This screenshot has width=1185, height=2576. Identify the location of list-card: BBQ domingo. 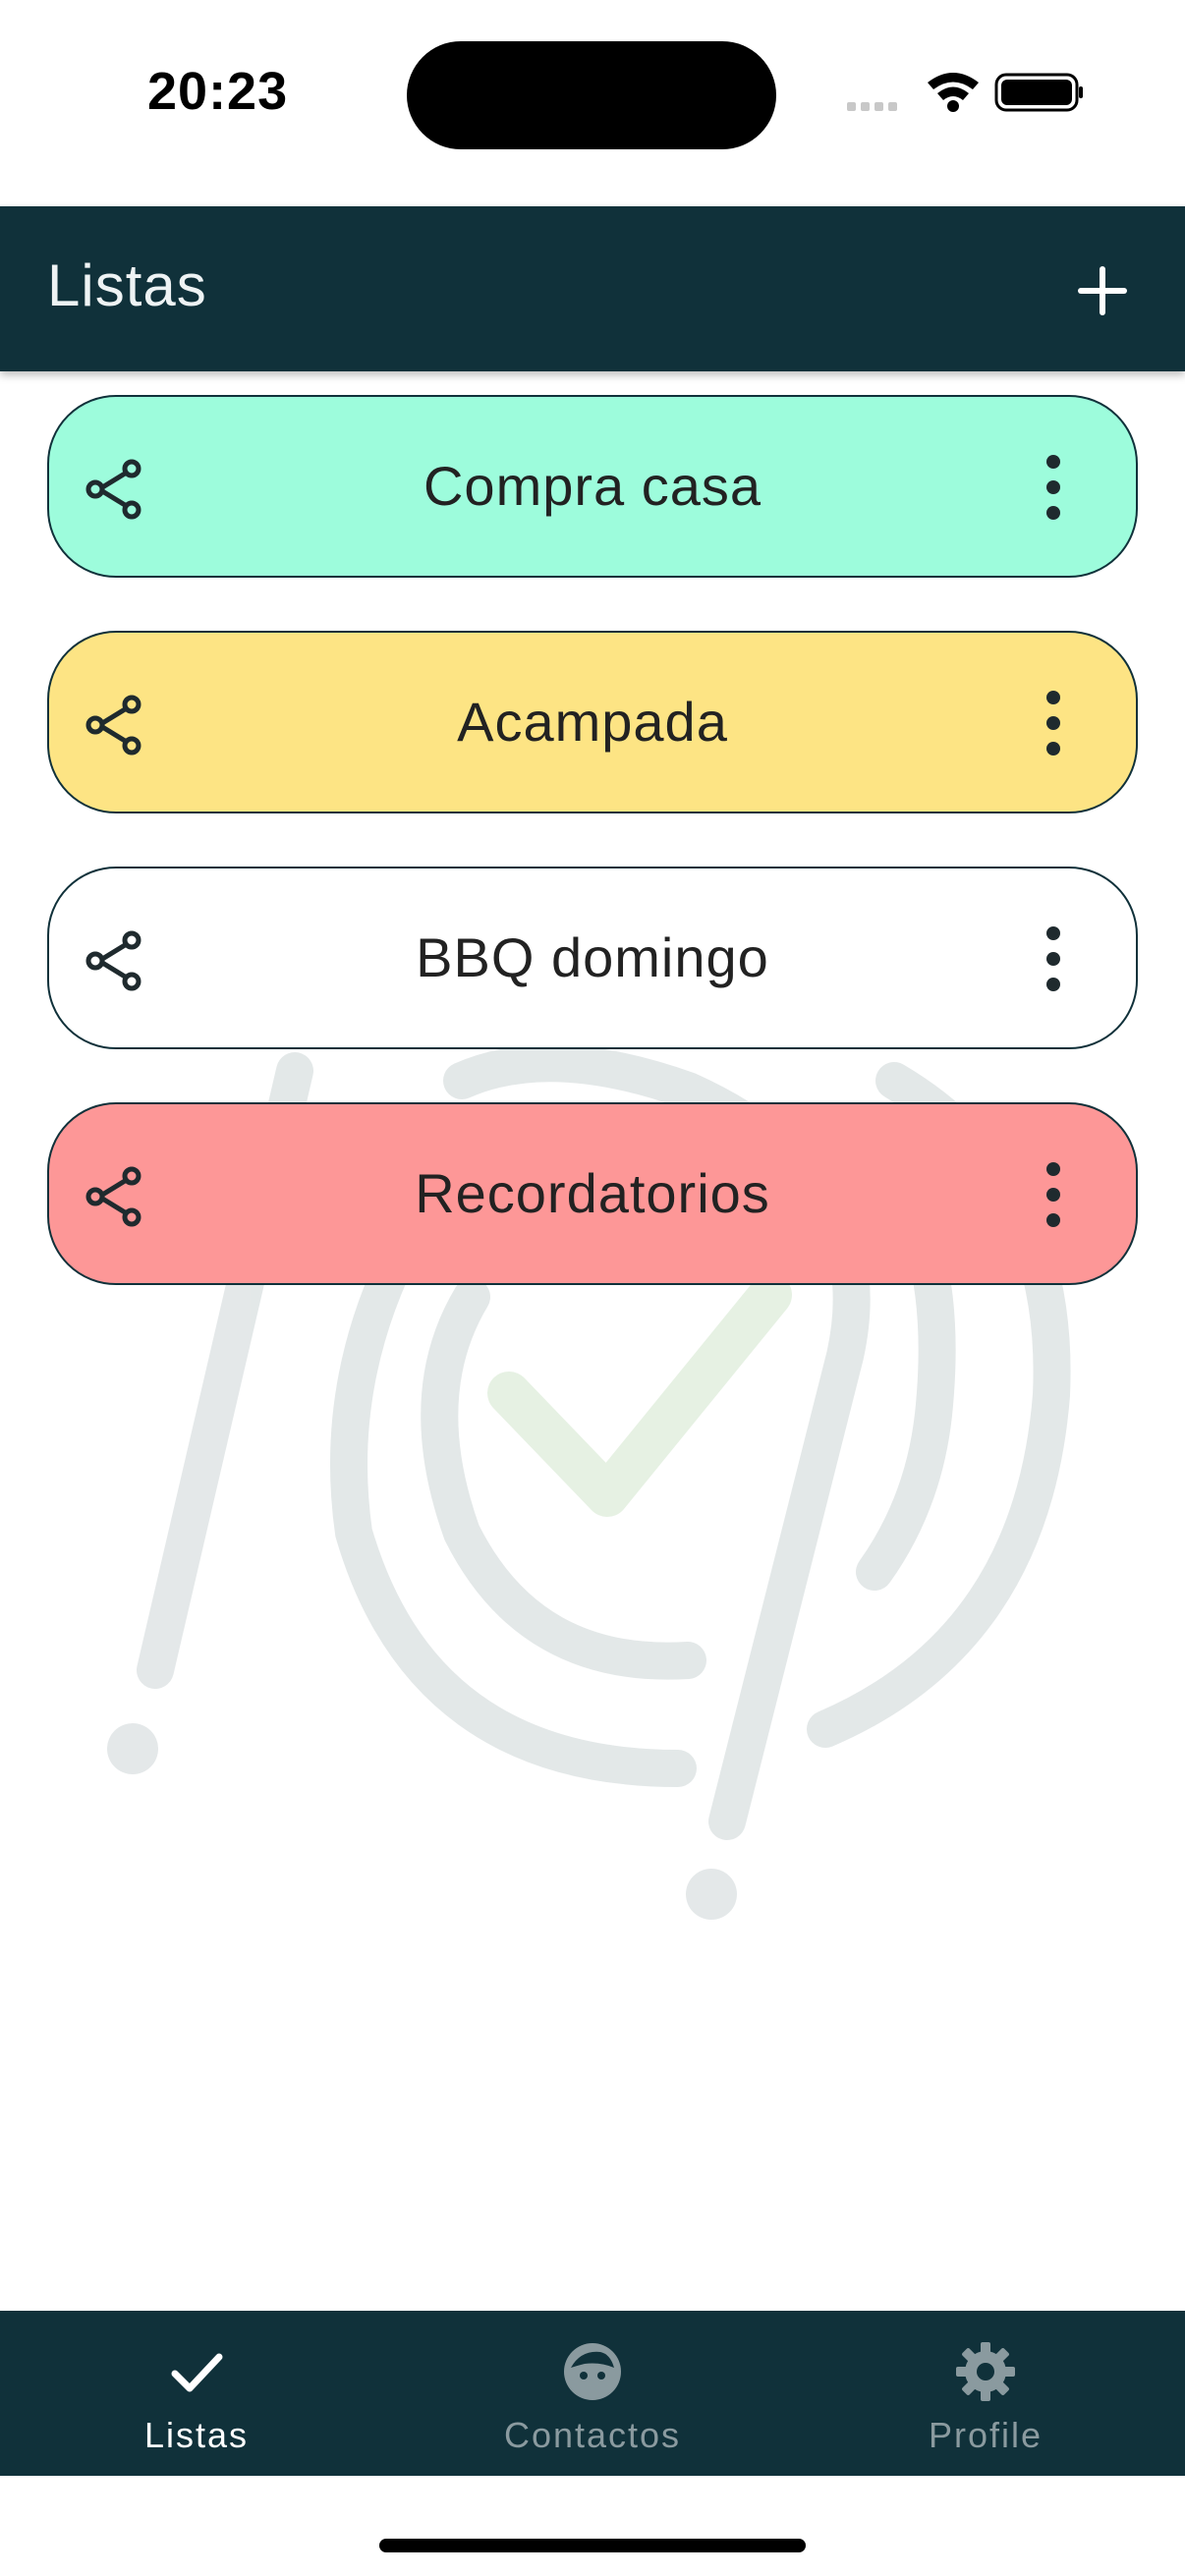
(592, 958).